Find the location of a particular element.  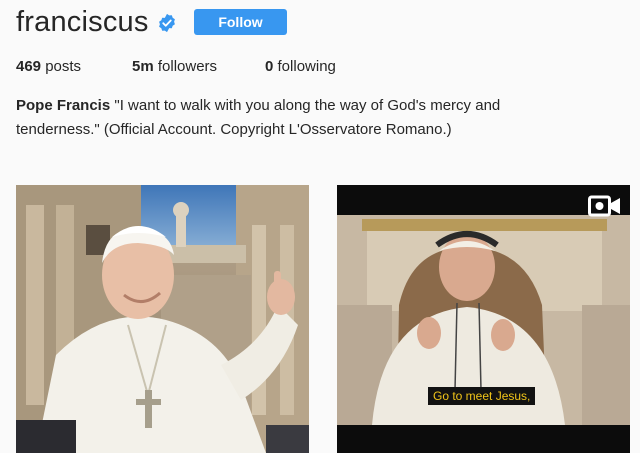

verified-badge-icon is located at coordinates (166, 23).